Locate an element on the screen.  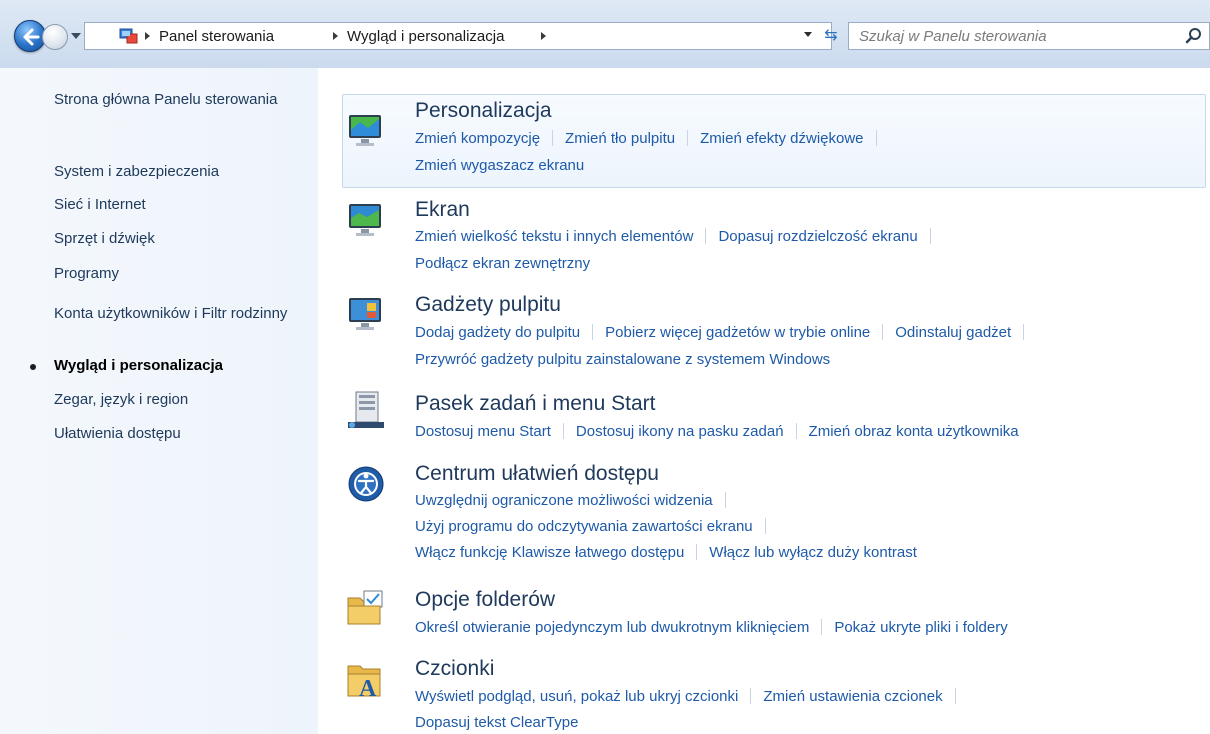
gadgets-icon is located at coordinates (366, 314).